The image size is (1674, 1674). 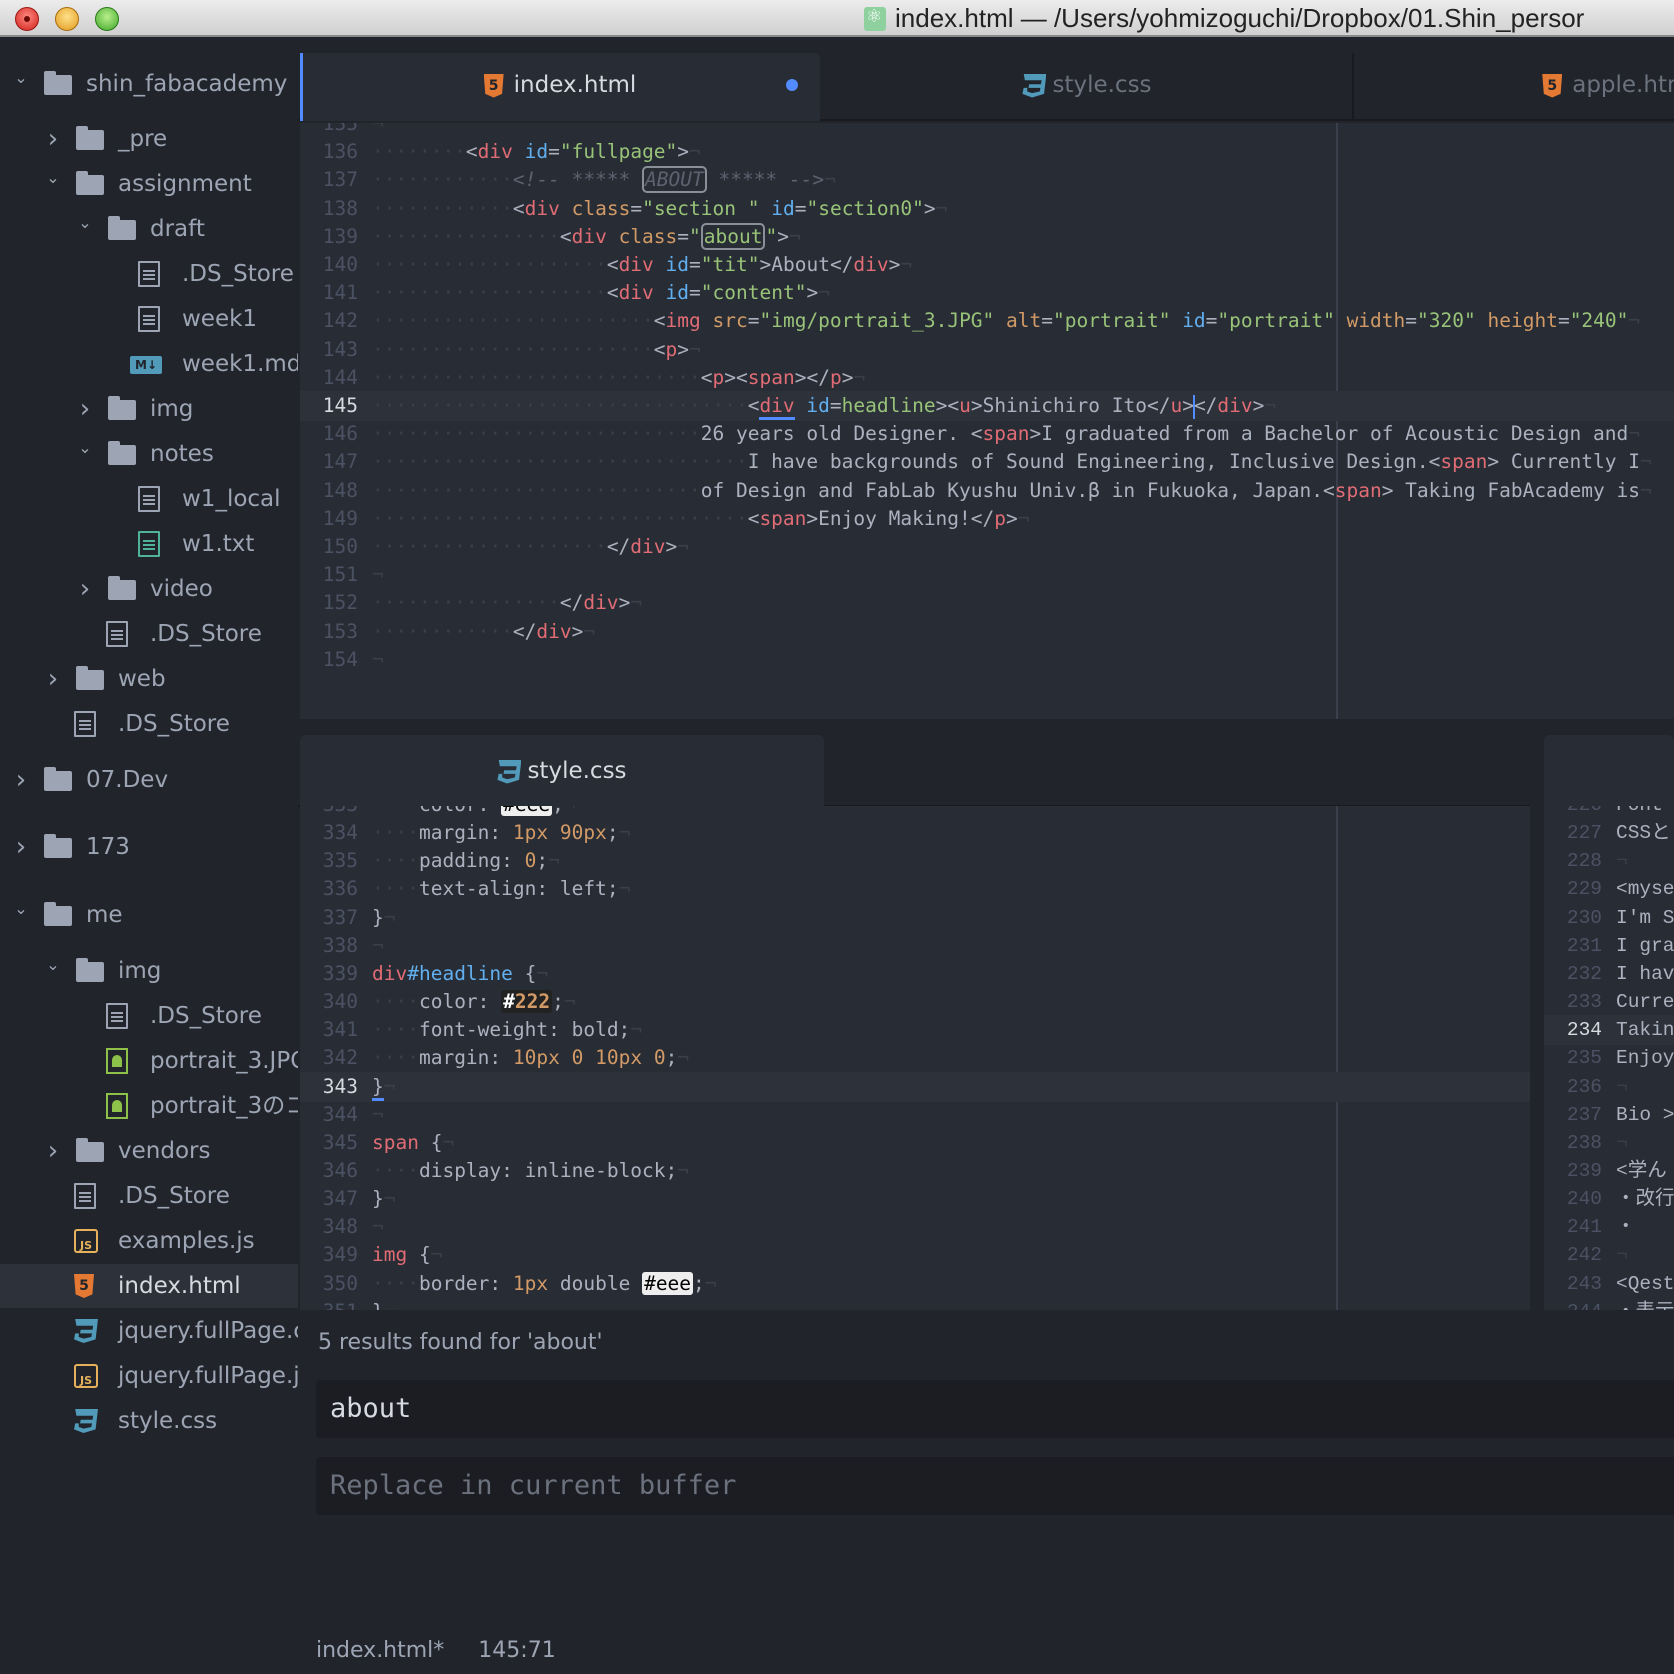 I want to click on find-input, so click(x=995, y=1409).